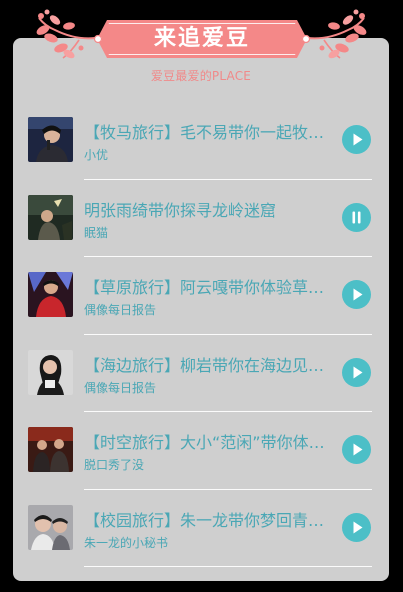  I want to click on flower-branch-left-icon, so click(66, 34).